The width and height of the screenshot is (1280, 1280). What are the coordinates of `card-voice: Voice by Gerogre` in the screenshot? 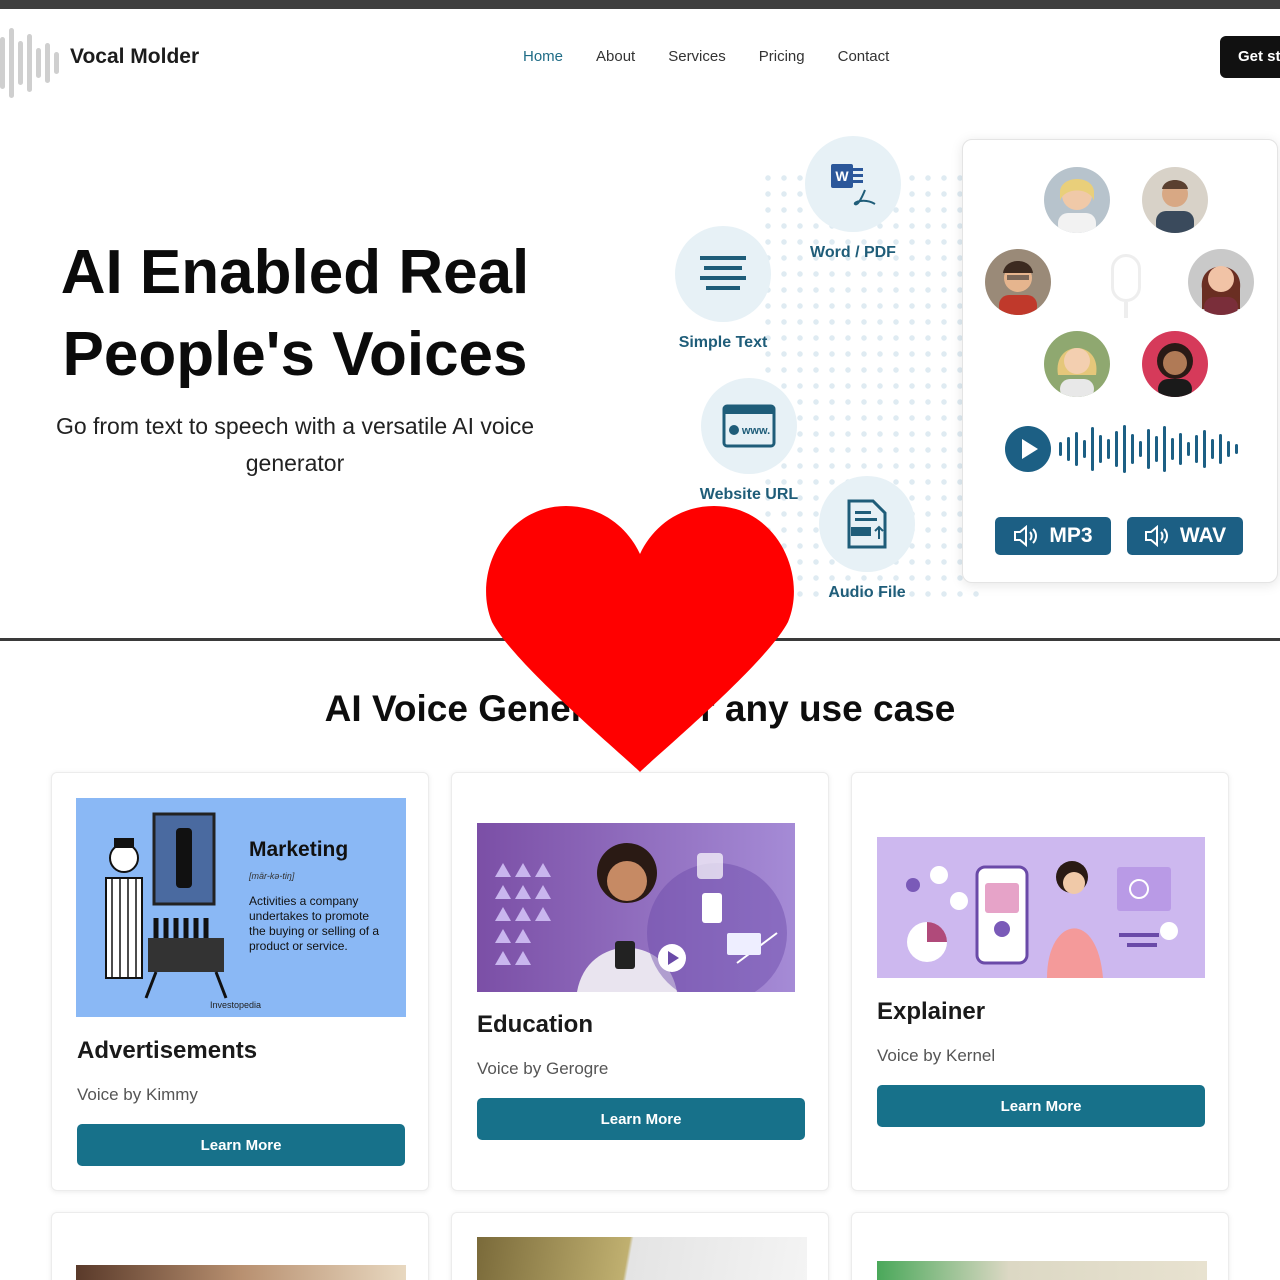 It's located at (543, 1068).